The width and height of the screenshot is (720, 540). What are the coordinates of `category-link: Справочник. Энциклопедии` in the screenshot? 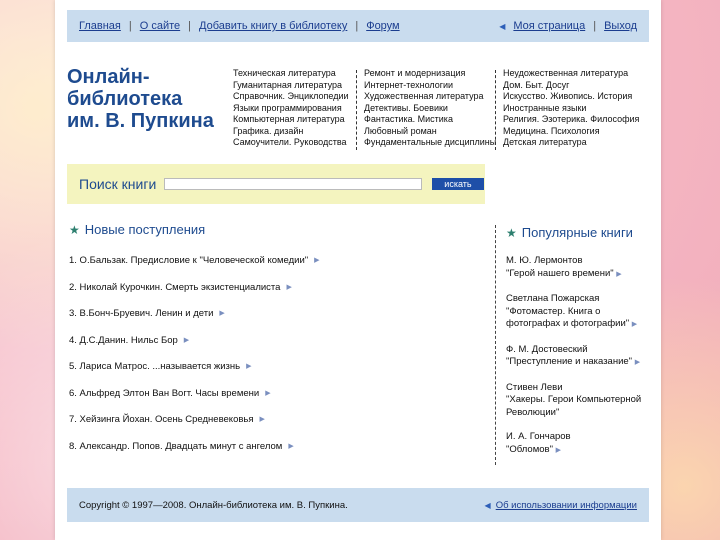 It's located at (291, 97).